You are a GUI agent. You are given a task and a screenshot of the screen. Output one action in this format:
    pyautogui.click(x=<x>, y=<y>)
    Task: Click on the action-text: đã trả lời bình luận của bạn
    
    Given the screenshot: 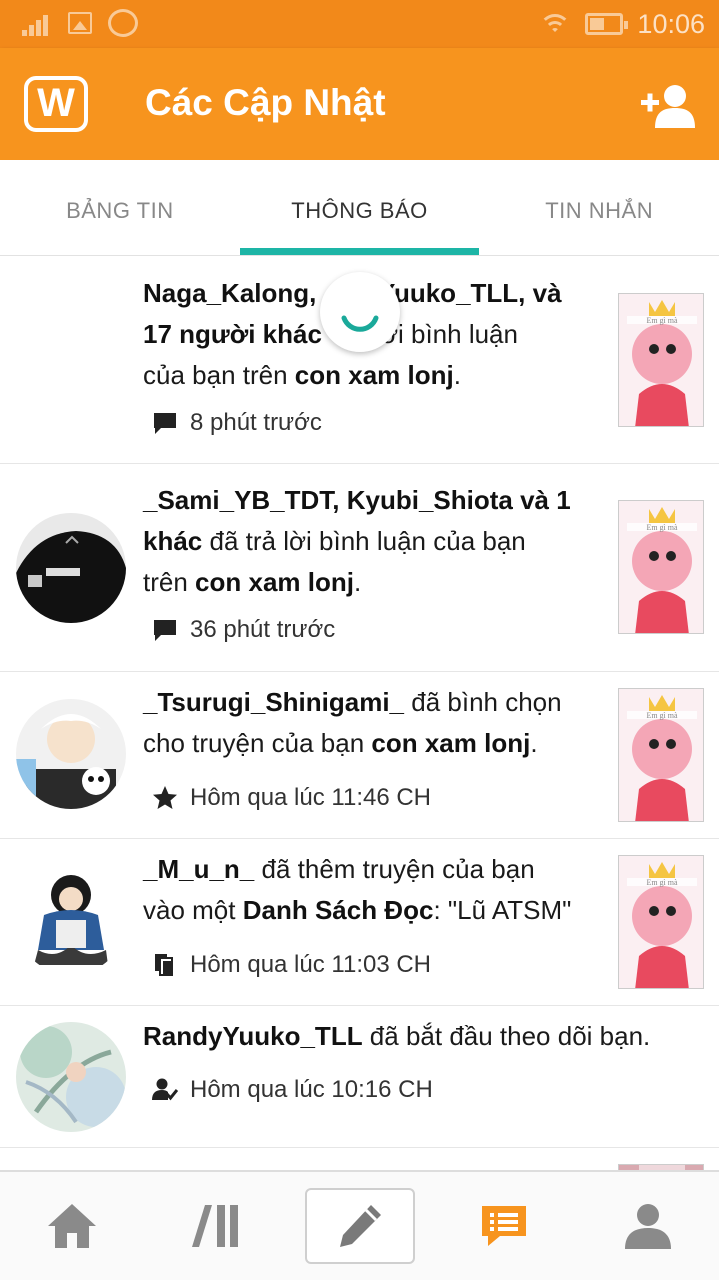 What is the action you would take?
    pyautogui.click(x=364, y=541)
    